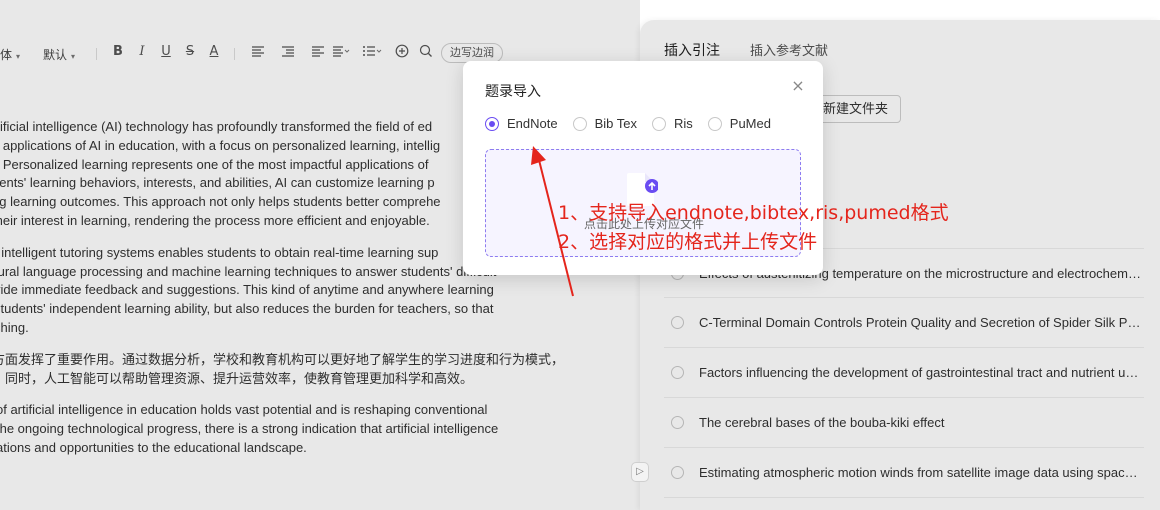 Image resolution: width=1160 pixels, height=510 pixels. What do you see at coordinates (753, 213) in the screenshot?
I see `annotation-text: 1、支持导入endnote,bibtex,ris,pumed格式` at bounding box center [753, 213].